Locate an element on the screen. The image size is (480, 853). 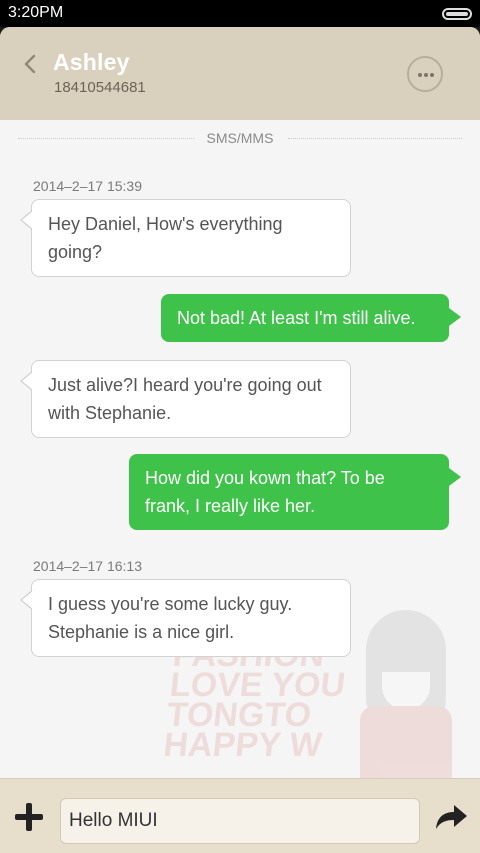
outgoing-message-bubble: Not bad! At least I'm still alive. is located at coordinates (311, 318).